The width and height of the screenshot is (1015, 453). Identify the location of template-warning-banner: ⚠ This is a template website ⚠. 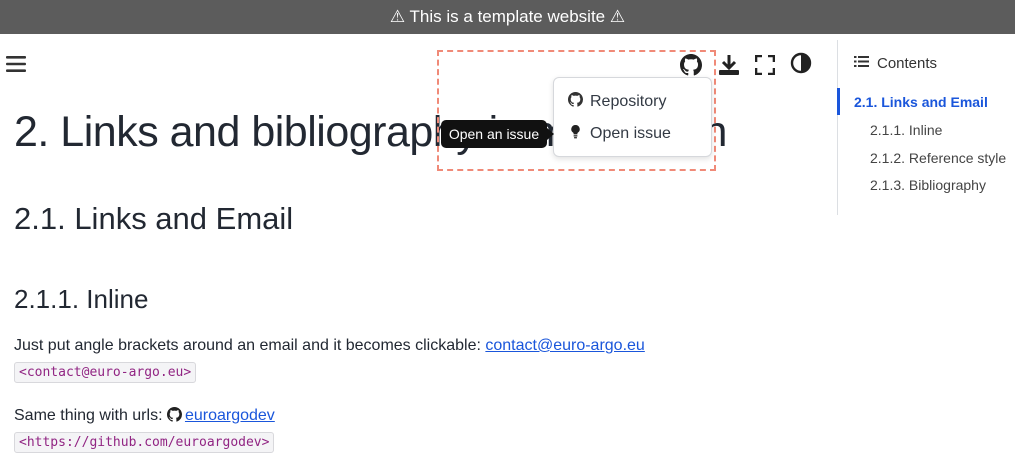
(507, 17).